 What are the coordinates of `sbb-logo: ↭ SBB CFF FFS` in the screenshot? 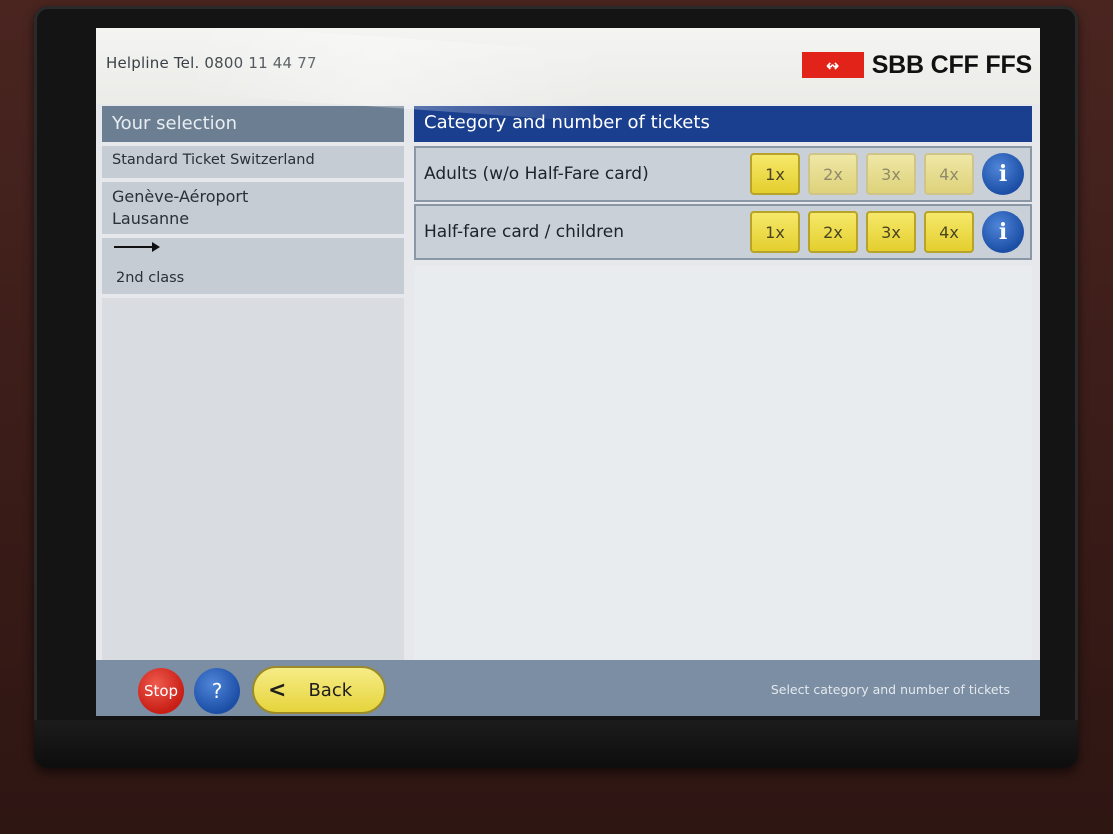 It's located at (916, 65).